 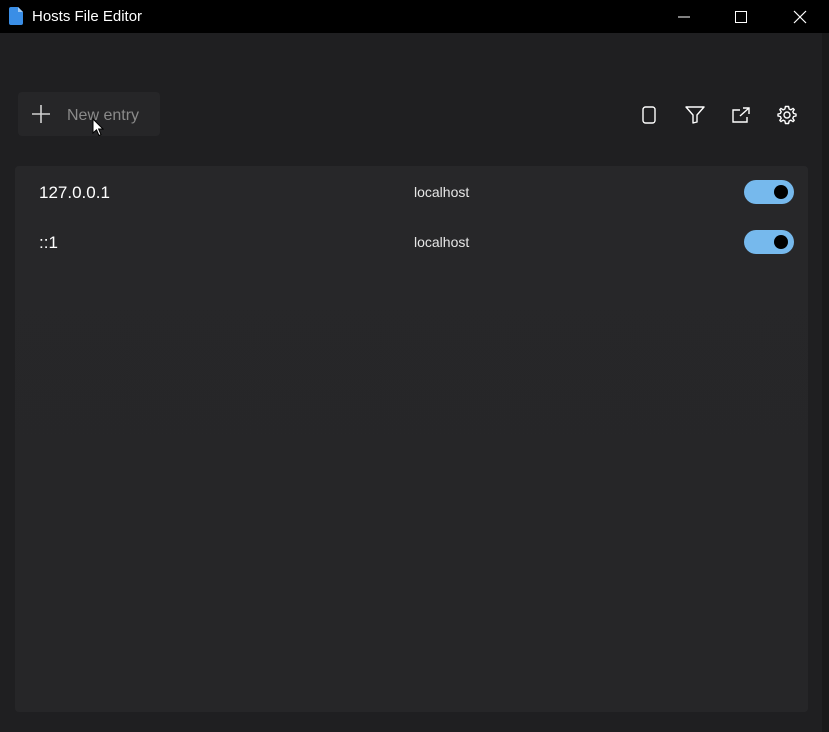 I want to click on list-item: 127.0.0.1 localhost, so click(x=411, y=192).